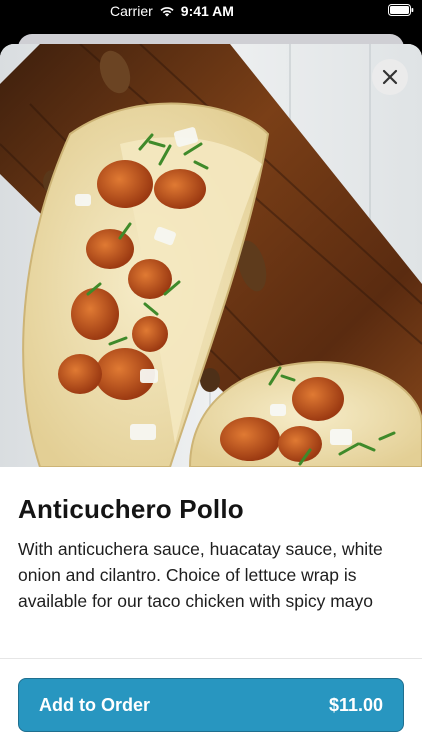 The width and height of the screenshot is (422, 750). Describe the element at coordinates (211, 705) in the screenshot. I see `add-to-order-button: Add to Order $11.00` at that location.